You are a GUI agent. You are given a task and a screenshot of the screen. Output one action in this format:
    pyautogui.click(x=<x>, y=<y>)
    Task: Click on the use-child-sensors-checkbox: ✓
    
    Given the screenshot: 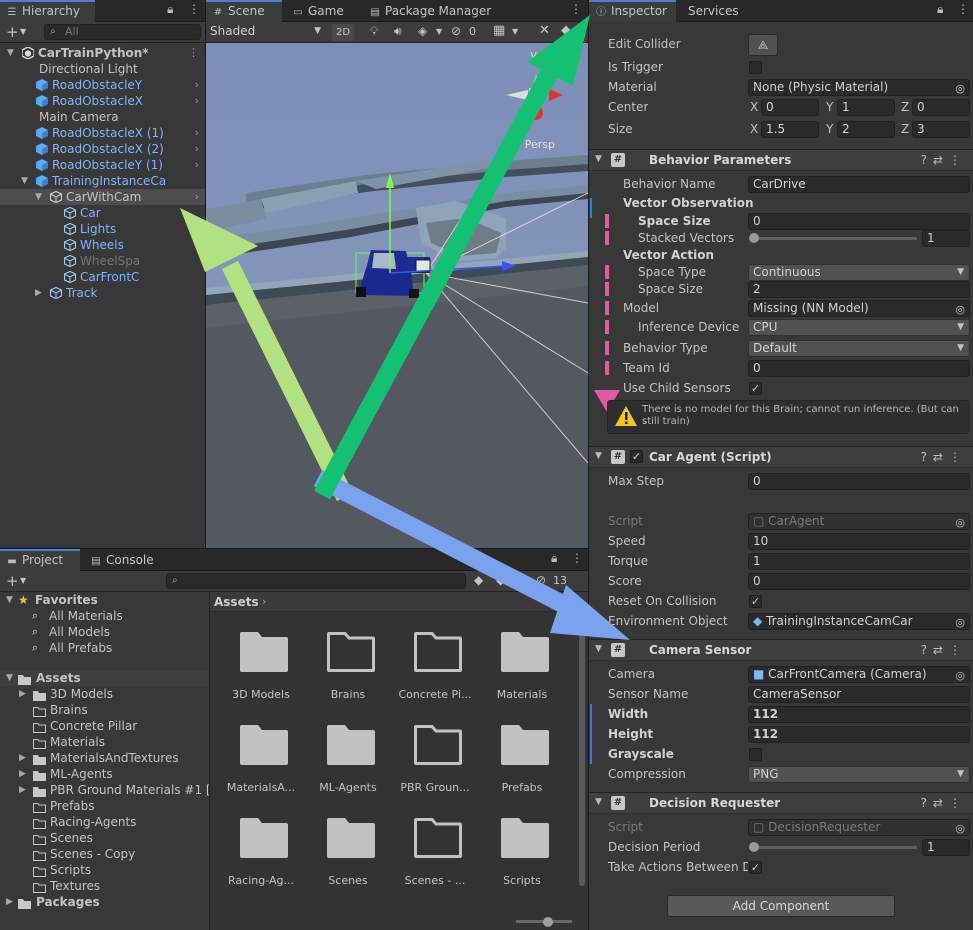 What is the action you would take?
    pyautogui.click(x=755, y=388)
    